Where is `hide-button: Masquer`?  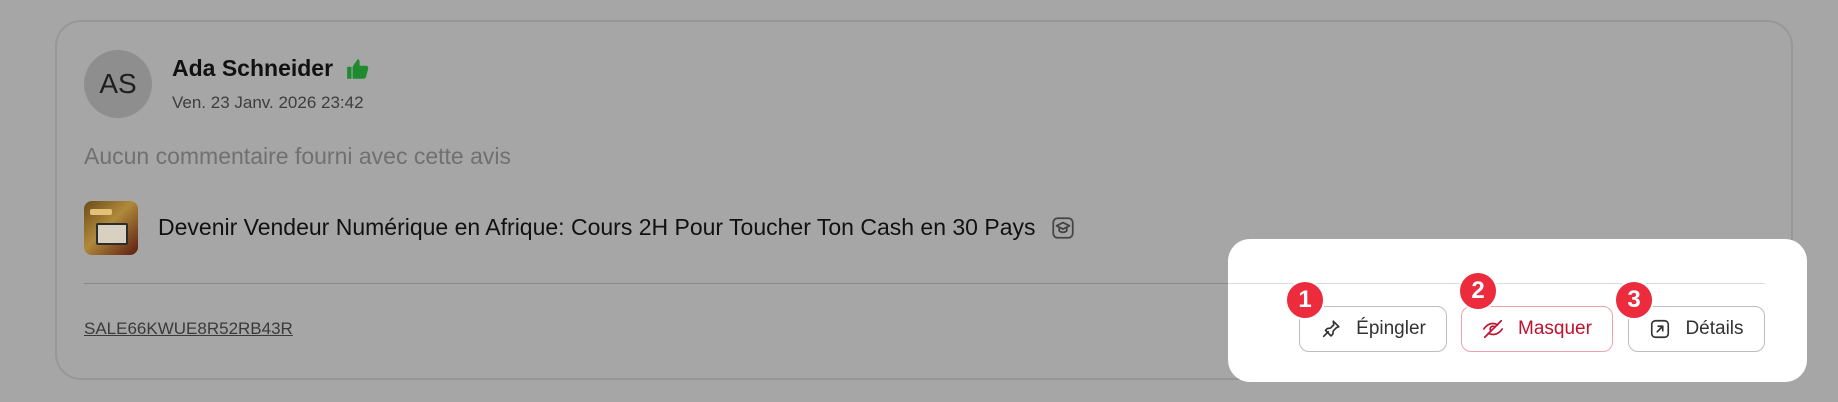 hide-button: Masquer is located at coordinates (1537, 329).